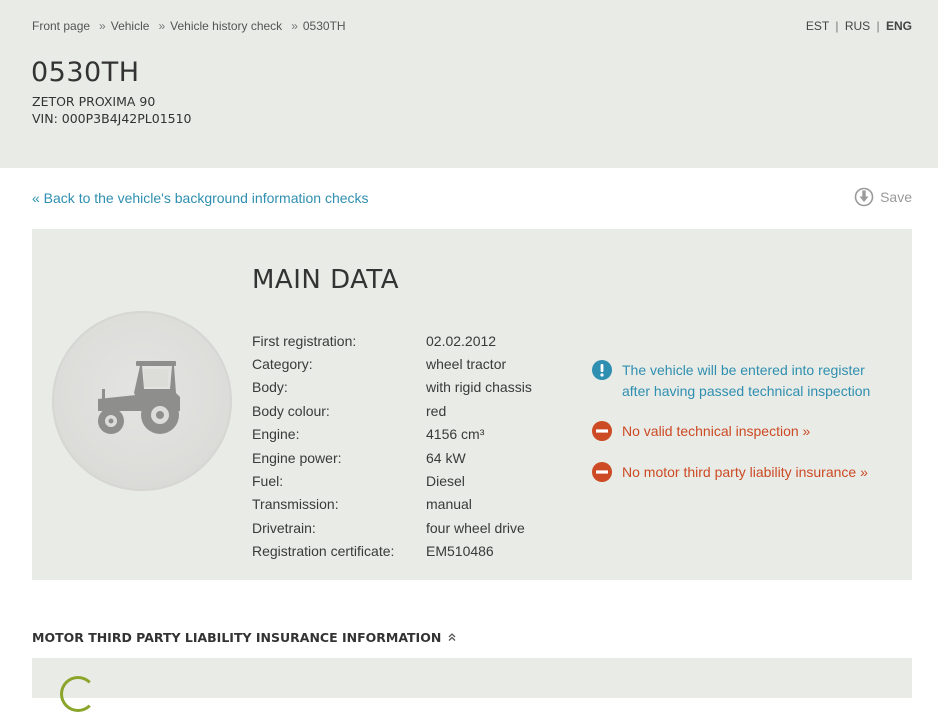 The width and height of the screenshot is (938, 712). Describe the element at coordinates (276, 434) in the screenshot. I see `data-label: Engine:` at that location.